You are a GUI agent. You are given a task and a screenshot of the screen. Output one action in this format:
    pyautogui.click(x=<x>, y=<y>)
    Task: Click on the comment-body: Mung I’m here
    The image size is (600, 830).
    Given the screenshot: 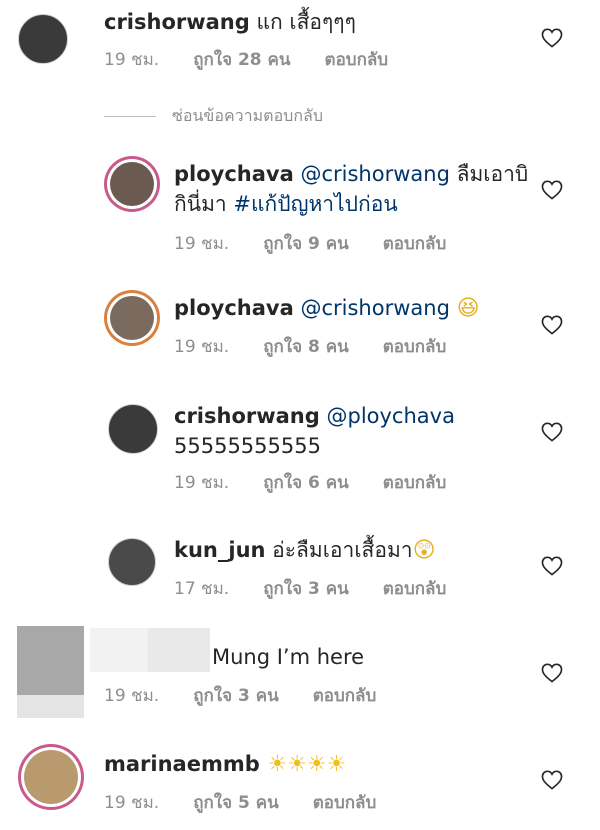 What is the action you would take?
    pyautogui.click(x=288, y=657)
    